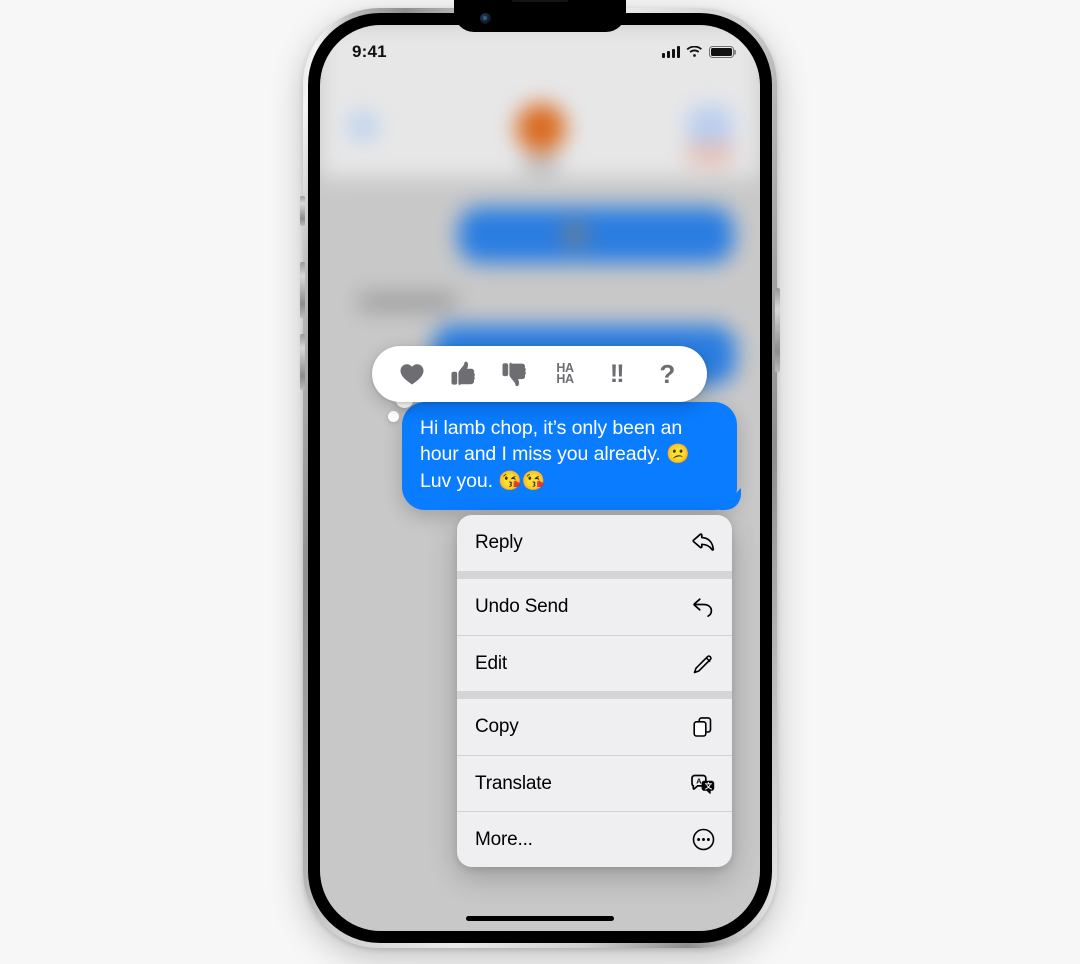 The height and width of the screenshot is (964, 1080). What do you see at coordinates (678, 454) in the screenshot?
I see `frowning-face-emoji: 😕` at bounding box center [678, 454].